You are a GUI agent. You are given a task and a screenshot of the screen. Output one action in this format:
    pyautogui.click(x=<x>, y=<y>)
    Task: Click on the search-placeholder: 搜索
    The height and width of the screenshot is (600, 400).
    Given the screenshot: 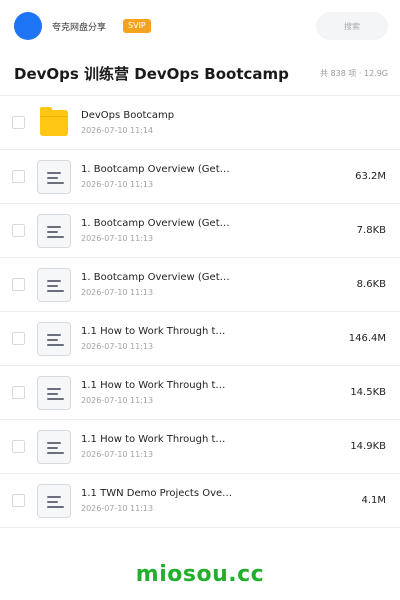 What is the action you would take?
    pyautogui.click(x=352, y=26)
    